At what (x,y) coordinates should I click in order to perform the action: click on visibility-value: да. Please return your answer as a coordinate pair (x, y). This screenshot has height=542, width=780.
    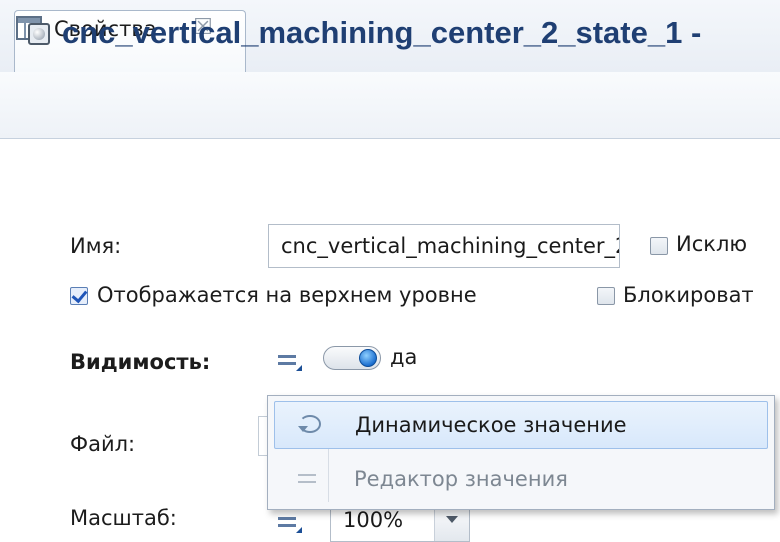
    Looking at the image, I should click on (404, 357).